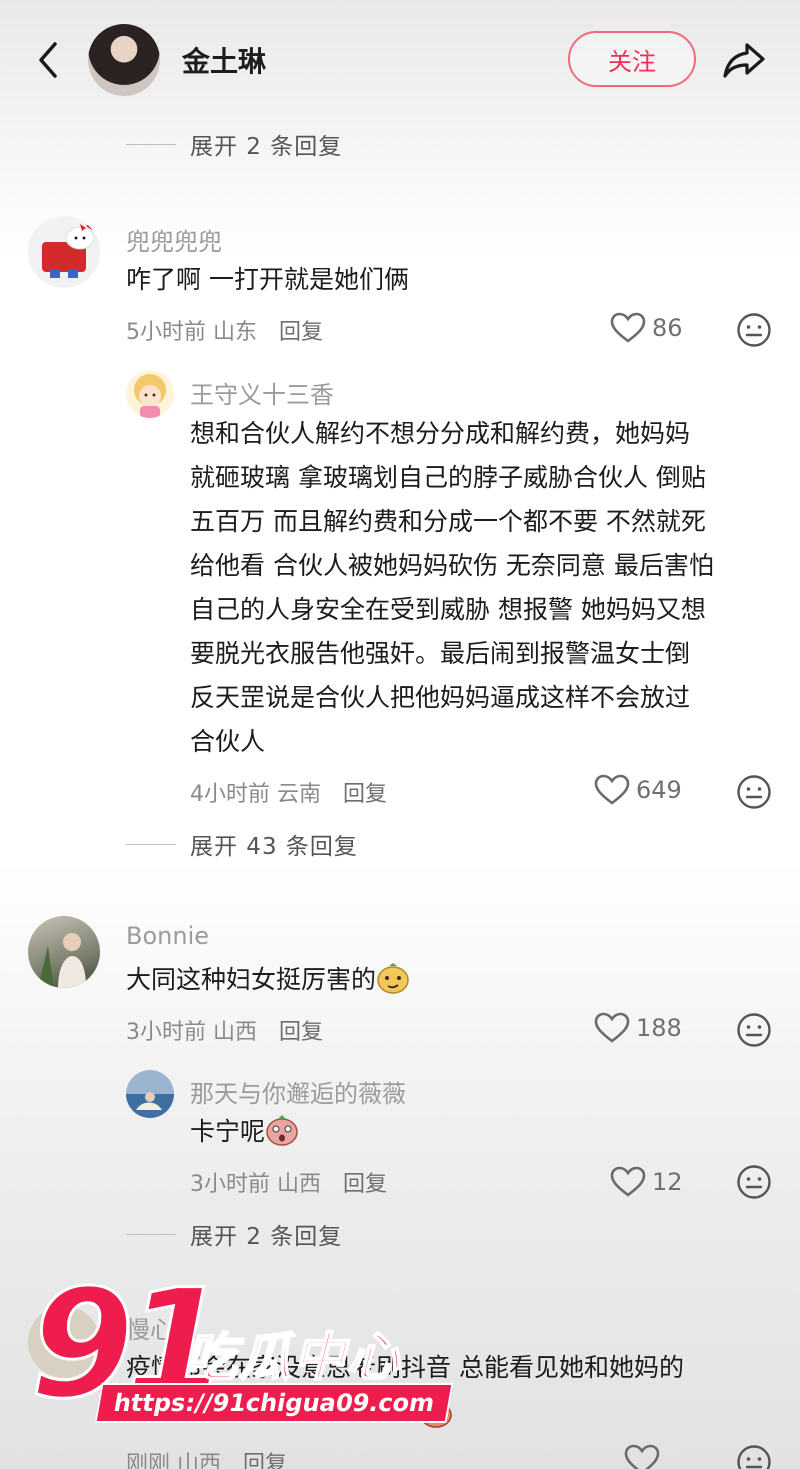 This screenshot has width=800, height=1469. I want to click on follow-button: 关注, so click(632, 59).